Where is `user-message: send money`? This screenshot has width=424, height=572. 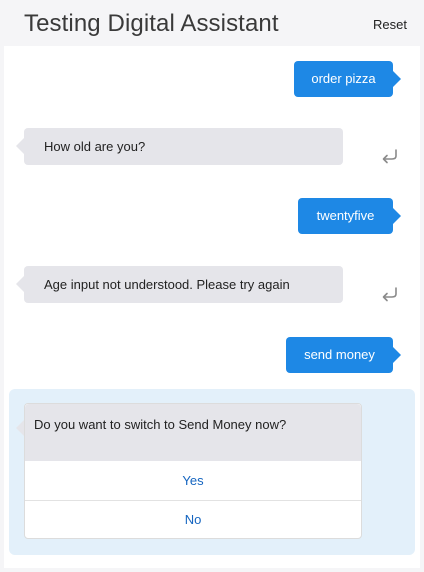 user-message: send money is located at coordinates (343, 355).